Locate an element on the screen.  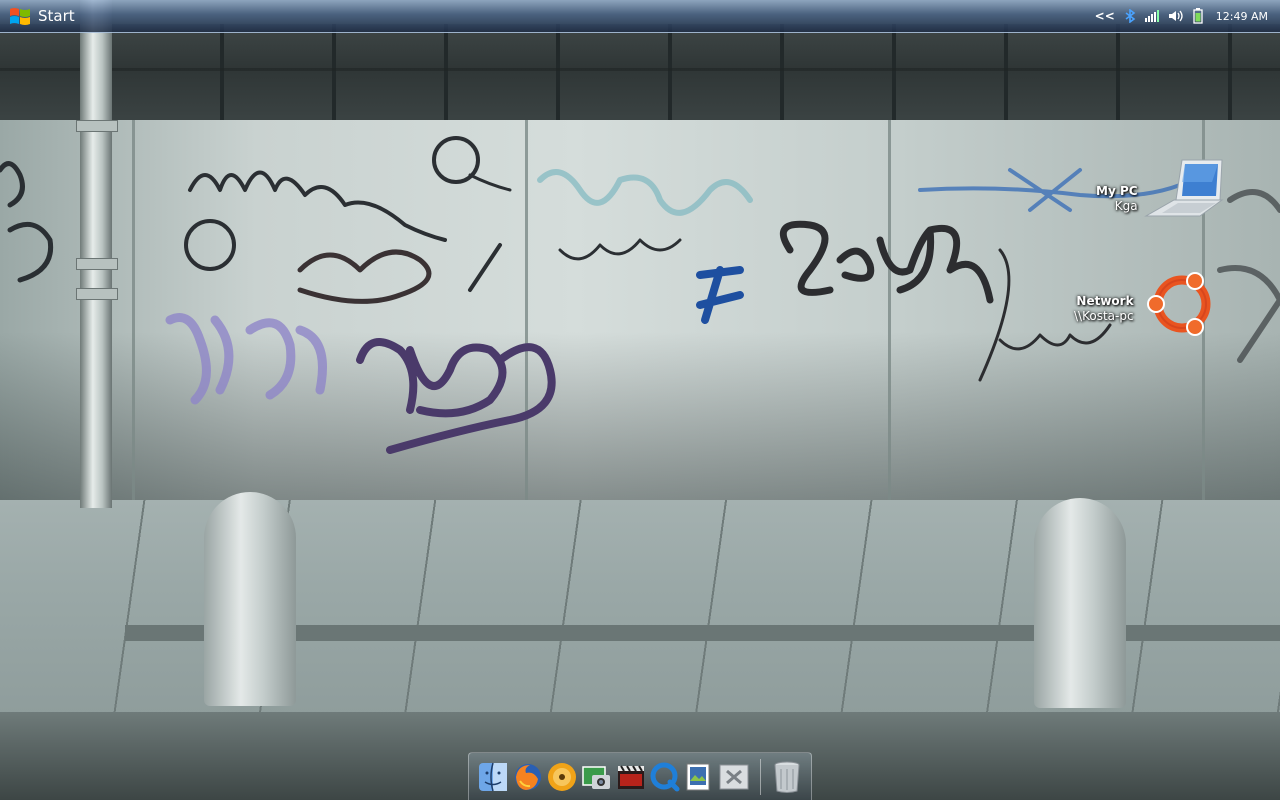
utilities-icon is located at coordinates (734, 776).